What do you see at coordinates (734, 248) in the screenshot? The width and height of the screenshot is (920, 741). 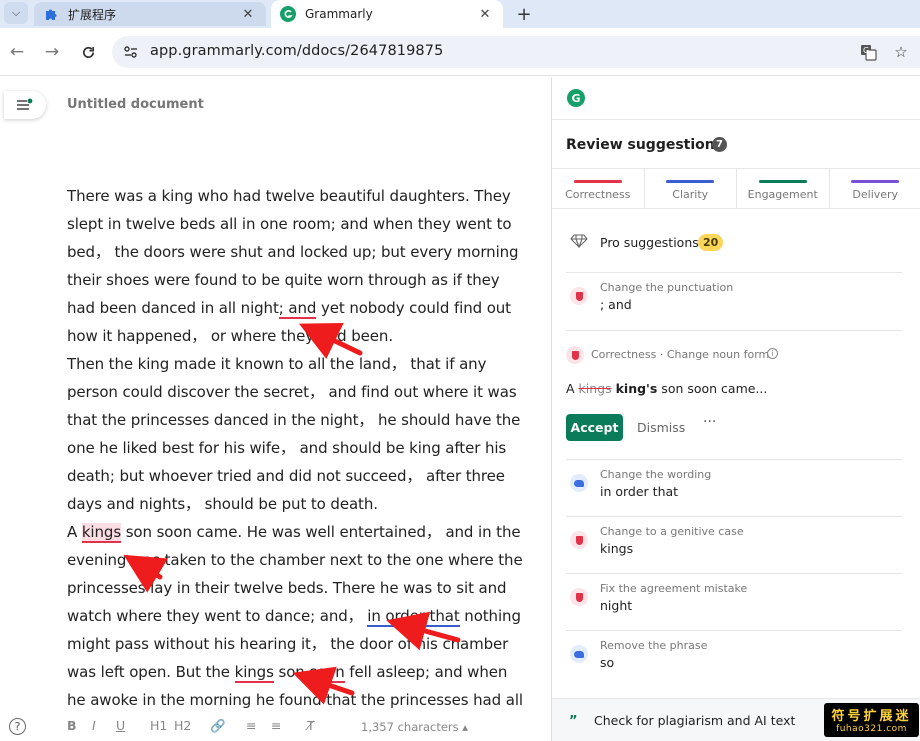 I see `pro-suggestions-row: Pro suggestions 20` at bounding box center [734, 248].